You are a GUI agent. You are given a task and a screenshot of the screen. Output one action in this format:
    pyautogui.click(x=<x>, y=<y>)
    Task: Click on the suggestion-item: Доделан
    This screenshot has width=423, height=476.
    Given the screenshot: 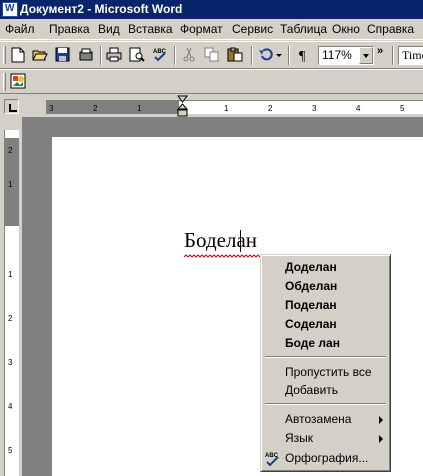 What is the action you would take?
    pyautogui.click(x=311, y=267)
    